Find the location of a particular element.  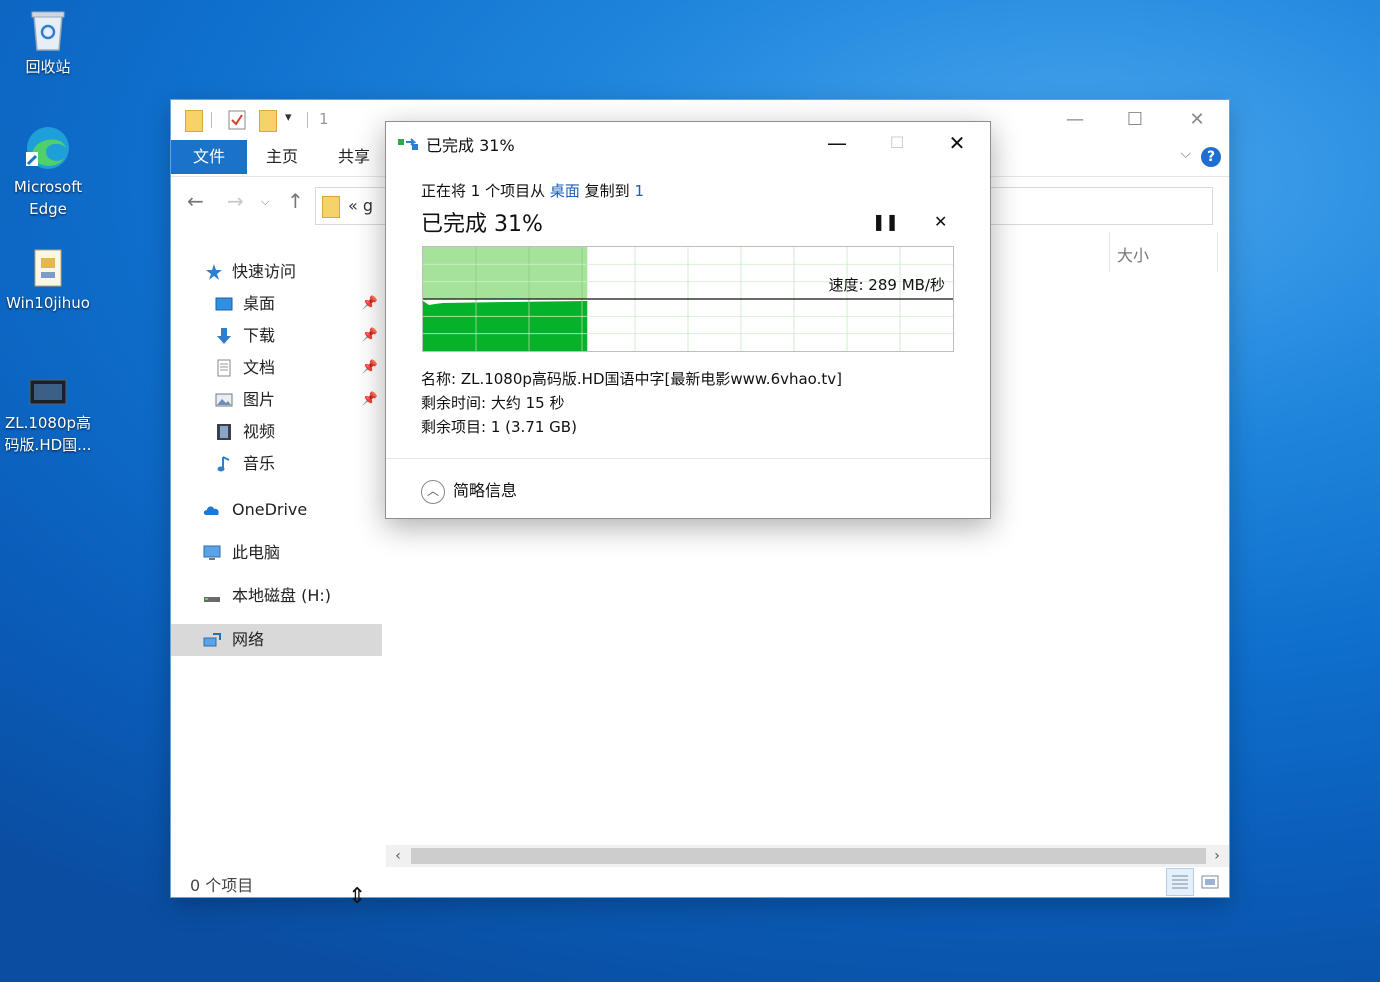

sidebar-item-videos: 视频 is located at coordinates (276, 432).